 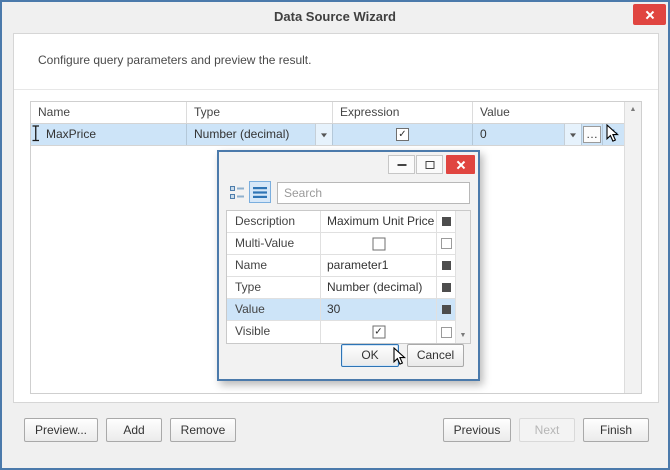 I want to click on property-label: Visible, so click(x=274, y=332).